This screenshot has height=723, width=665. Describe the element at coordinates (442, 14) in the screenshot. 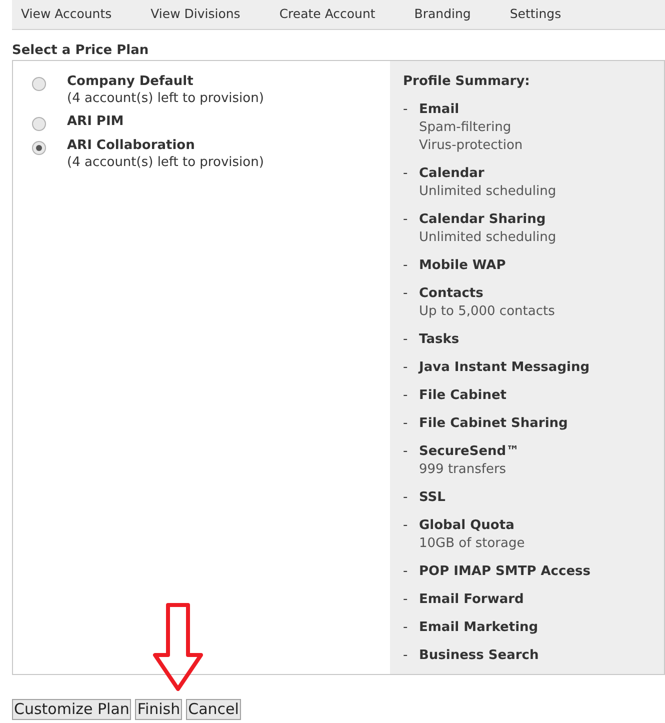

I see `nav-link: Branding` at that location.